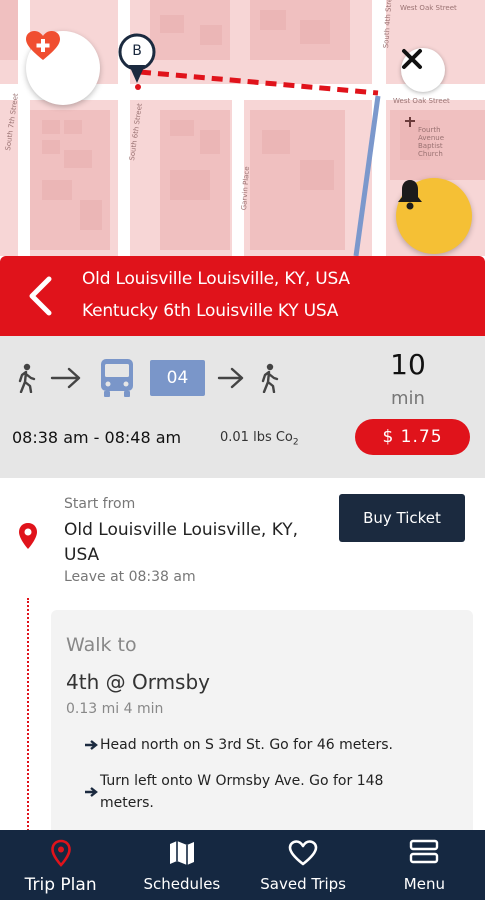 This screenshot has width=485, height=900. Describe the element at coordinates (130, 577) in the screenshot. I see `leave-time: Leave at 08:38 am` at that location.